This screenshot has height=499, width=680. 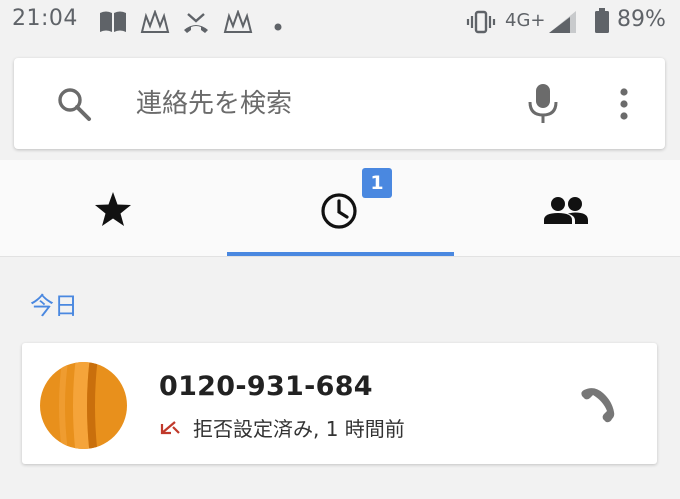 I want to click on battery-level: 89%, so click(x=641, y=19).